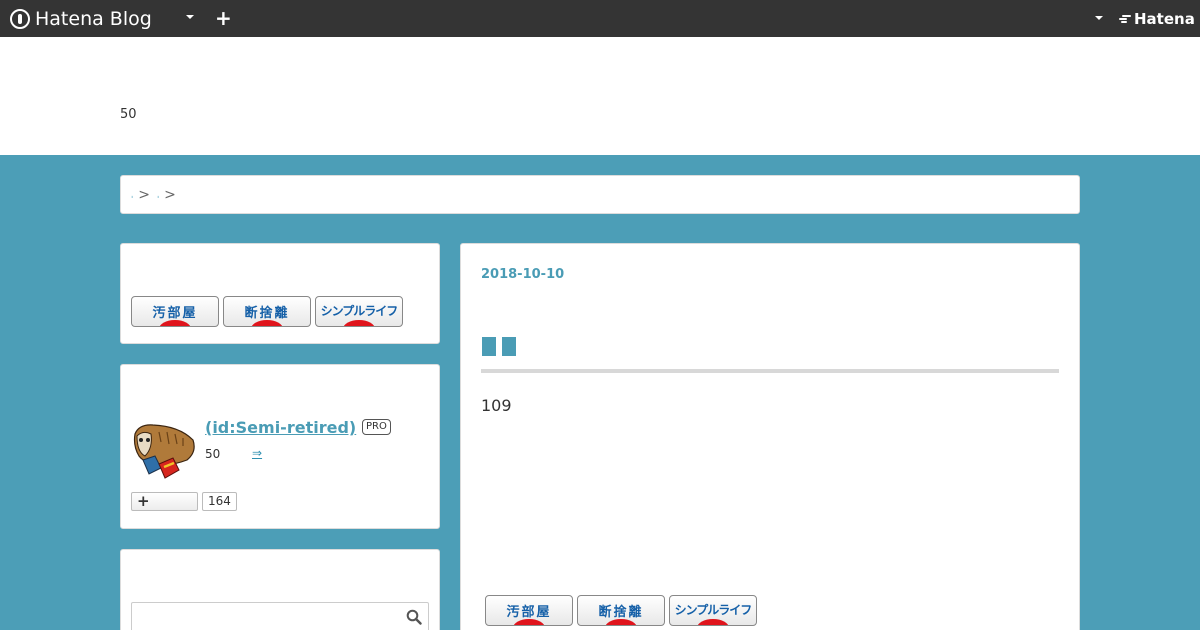 This screenshot has width=1200, height=630. What do you see at coordinates (164, 501) in the screenshot?
I see `follow-button: +` at bounding box center [164, 501].